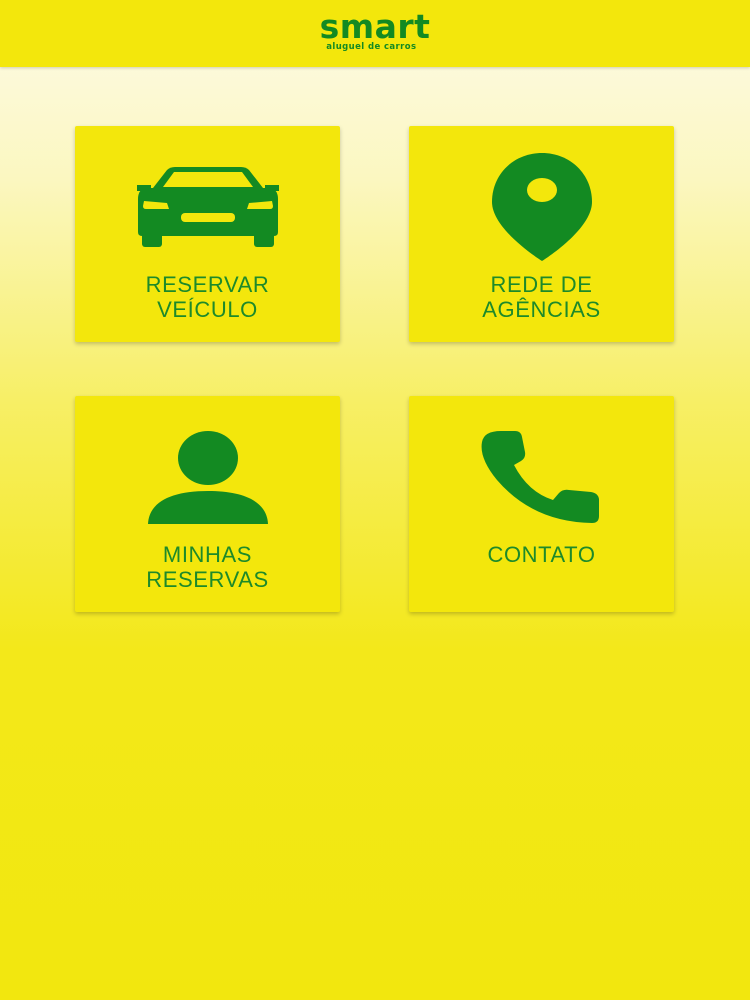  What do you see at coordinates (541, 207) in the screenshot?
I see `map-pin-icon` at bounding box center [541, 207].